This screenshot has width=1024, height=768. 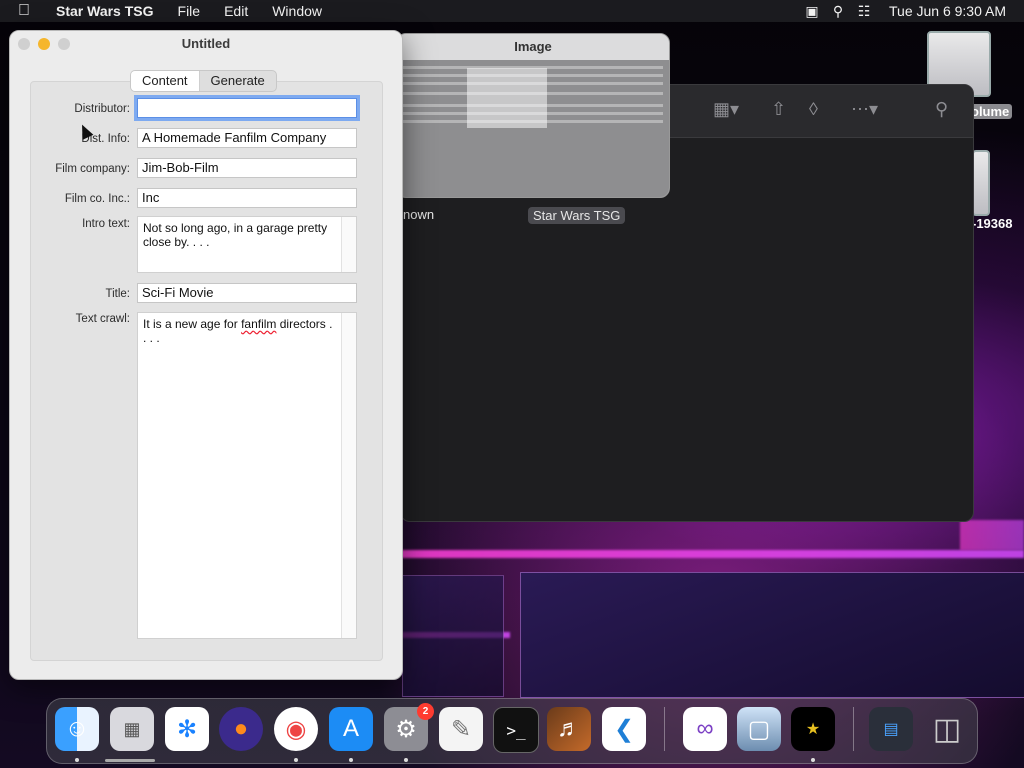 I want to click on window-title: Untitled, so click(x=206, y=43).